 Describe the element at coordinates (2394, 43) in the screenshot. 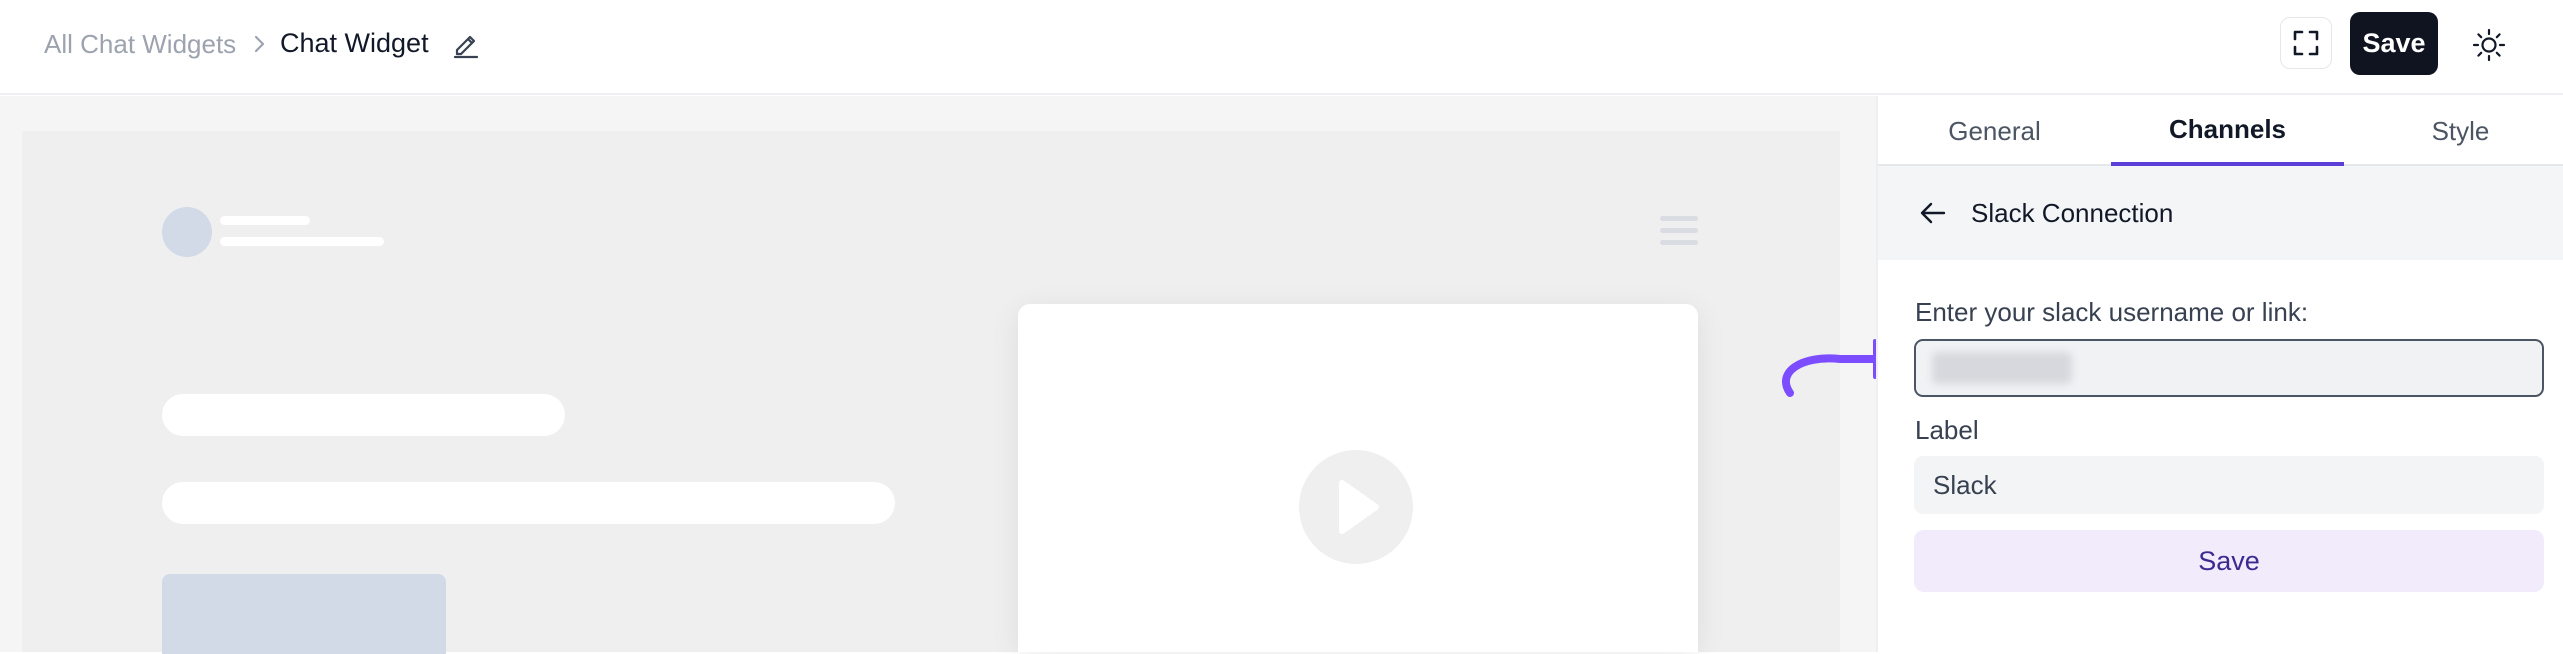

I see `save-button: Save` at that location.